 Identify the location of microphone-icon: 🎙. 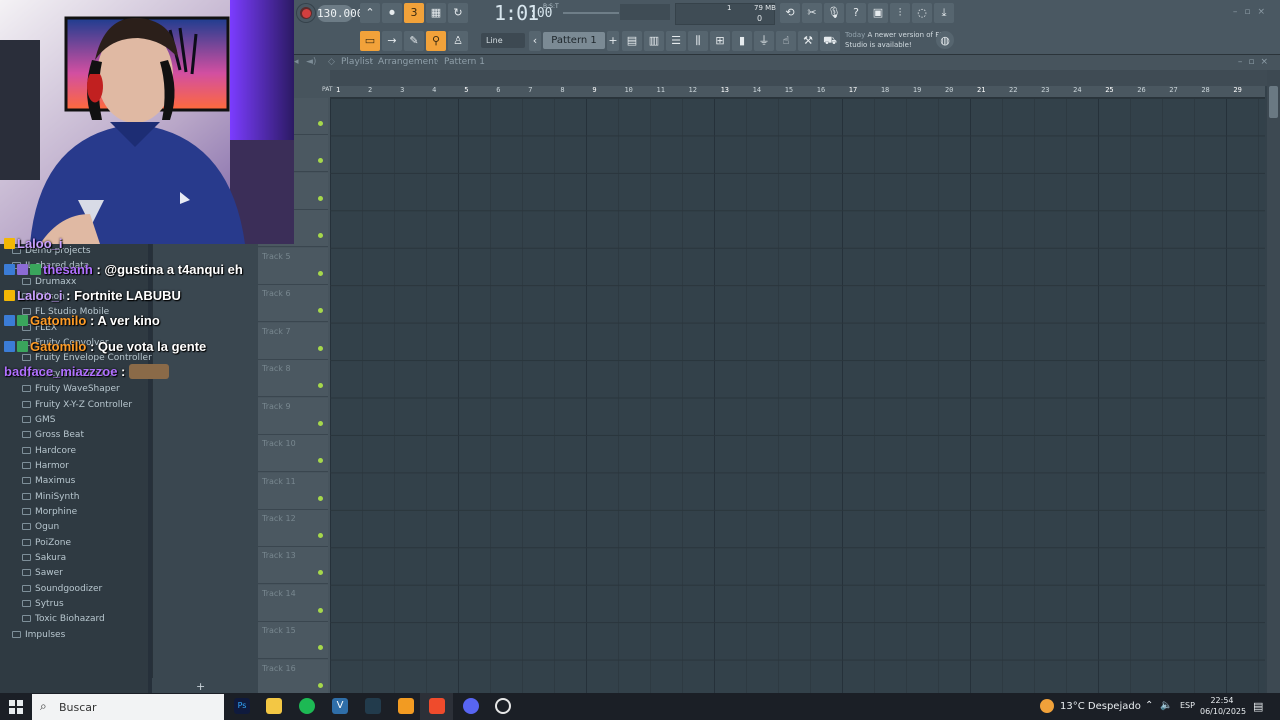
(834, 13).